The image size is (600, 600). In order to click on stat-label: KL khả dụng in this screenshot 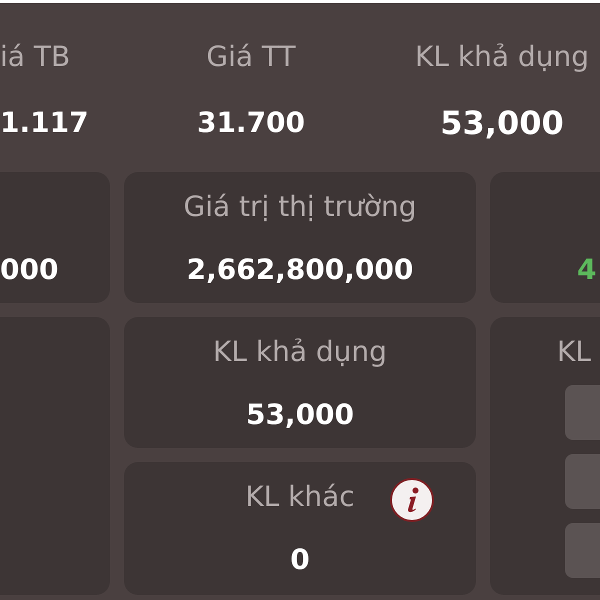, I will do `click(300, 352)`.